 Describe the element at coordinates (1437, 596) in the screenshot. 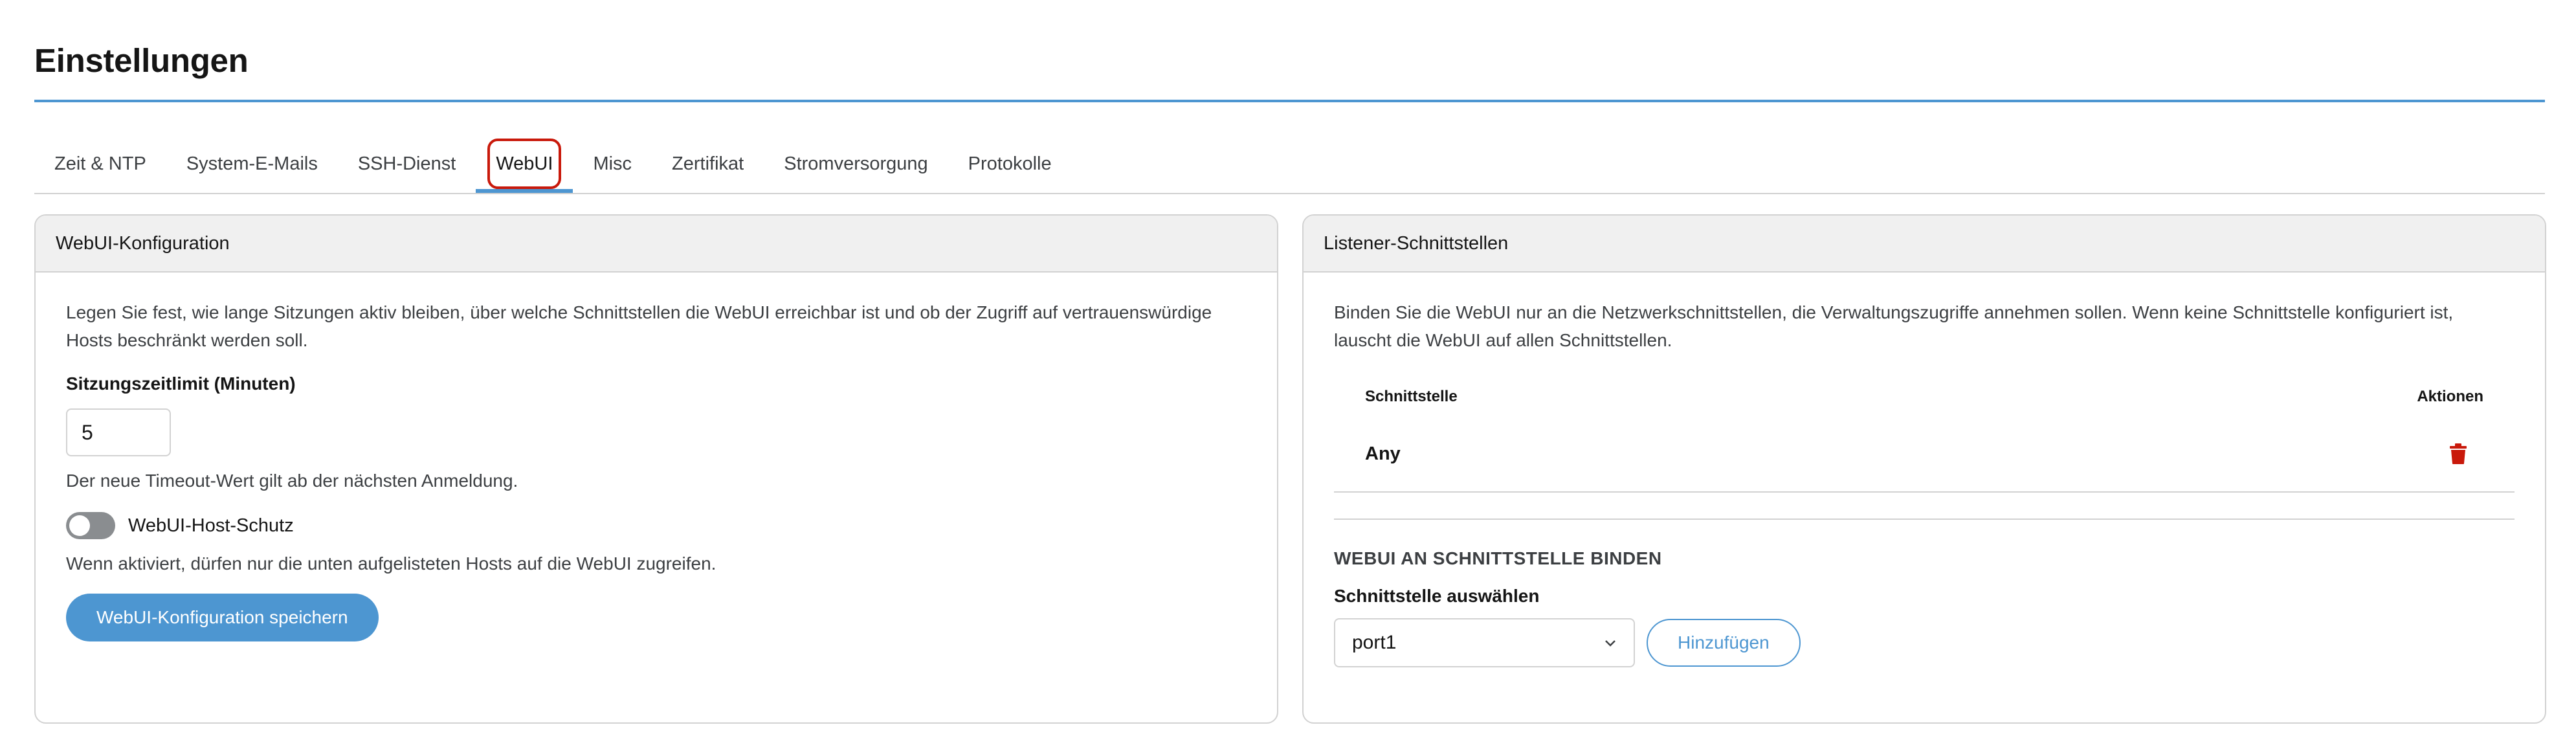

I see `select-interface-label: Schnittstelle auswählen` at that location.